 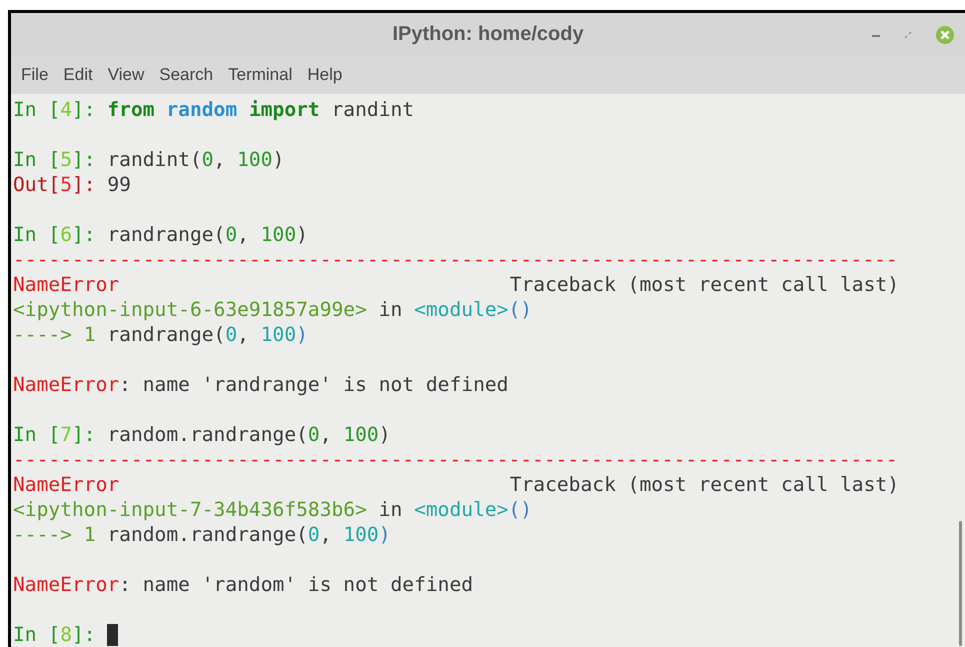 I want to click on terminal-line: In [4]: from random import randint, so click(x=213, y=109).